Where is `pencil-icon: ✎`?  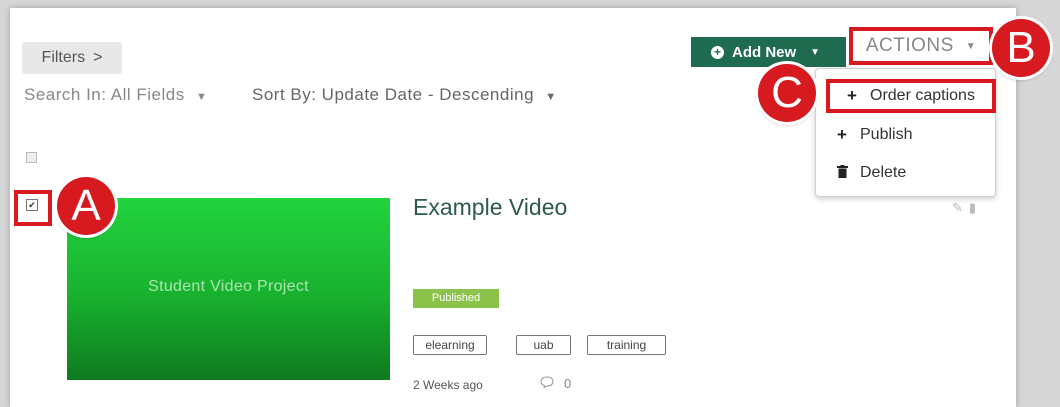
pencil-icon: ✎ is located at coordinates (960, 207).